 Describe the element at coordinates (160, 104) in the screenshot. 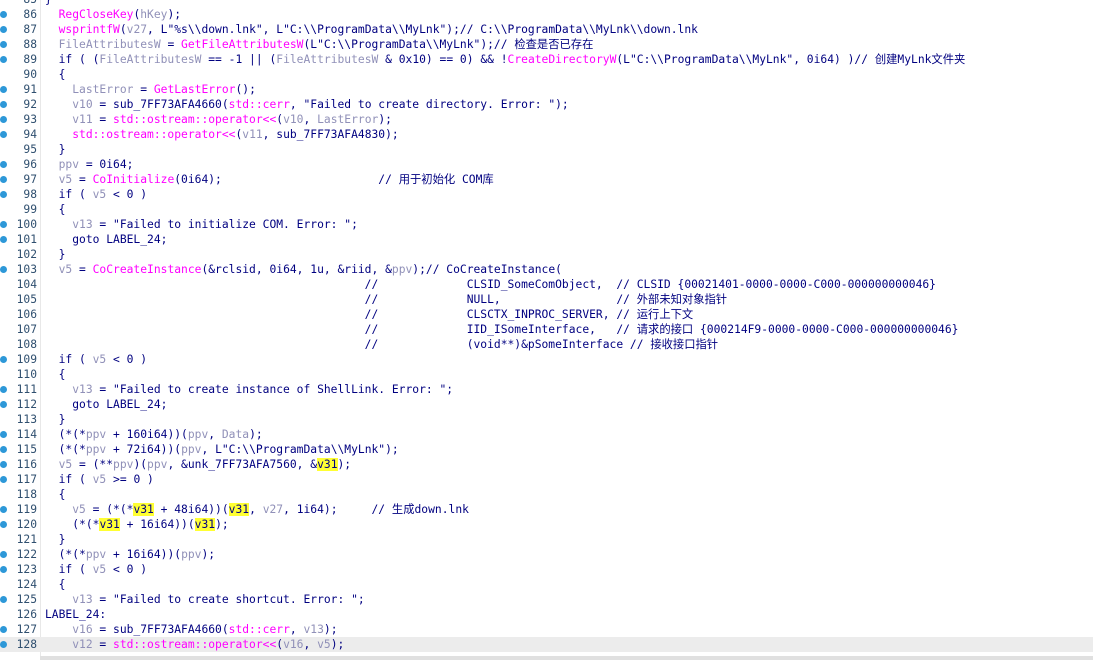

I see `code-token: = sub_7FF73AFA4660(` at that location.